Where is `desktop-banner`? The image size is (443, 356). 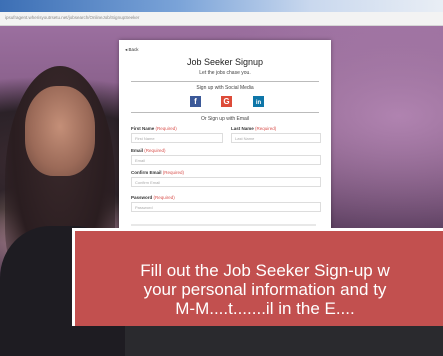 desktop-banner is located at coordinates (221, 6).